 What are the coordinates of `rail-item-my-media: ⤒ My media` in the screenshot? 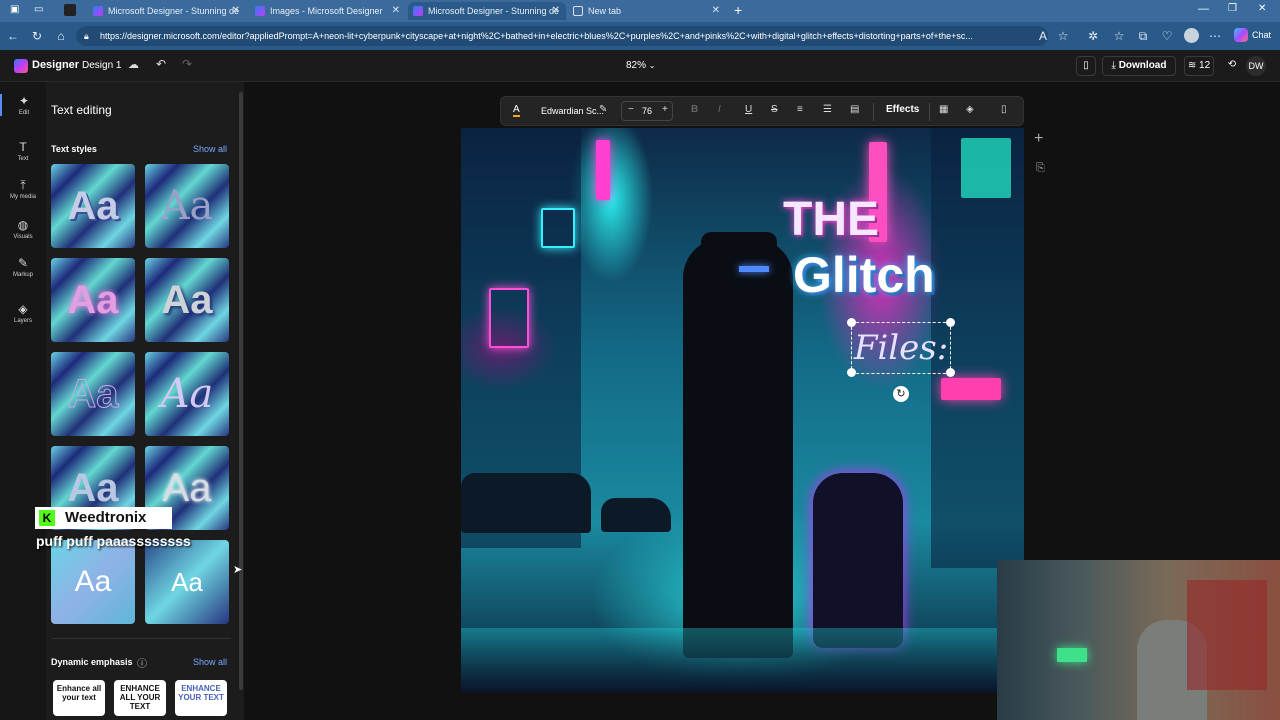 It's located at (23, 189).